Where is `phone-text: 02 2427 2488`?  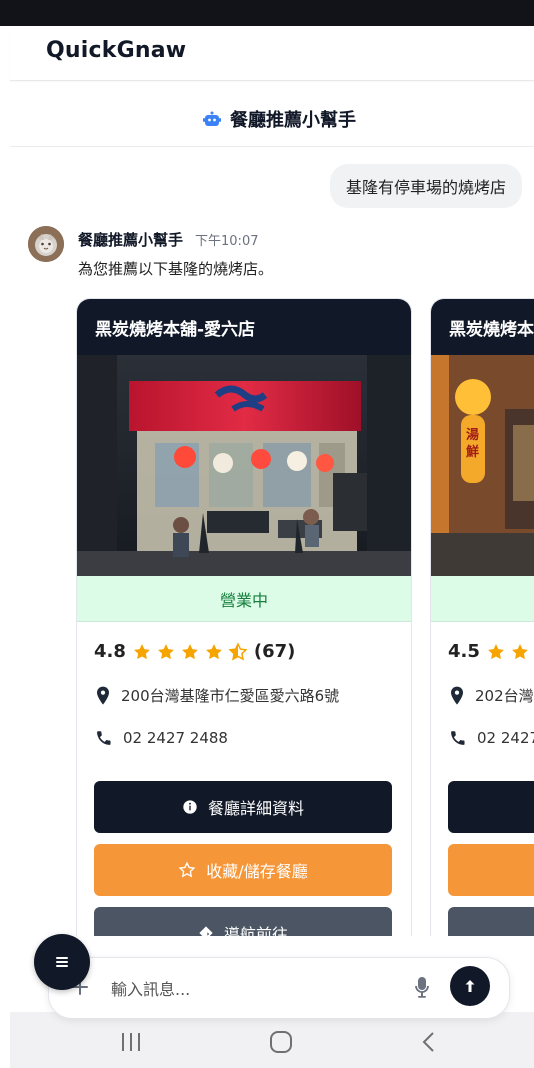
phone-text: 02 2427 2488 is located at coordinates (175, 738).